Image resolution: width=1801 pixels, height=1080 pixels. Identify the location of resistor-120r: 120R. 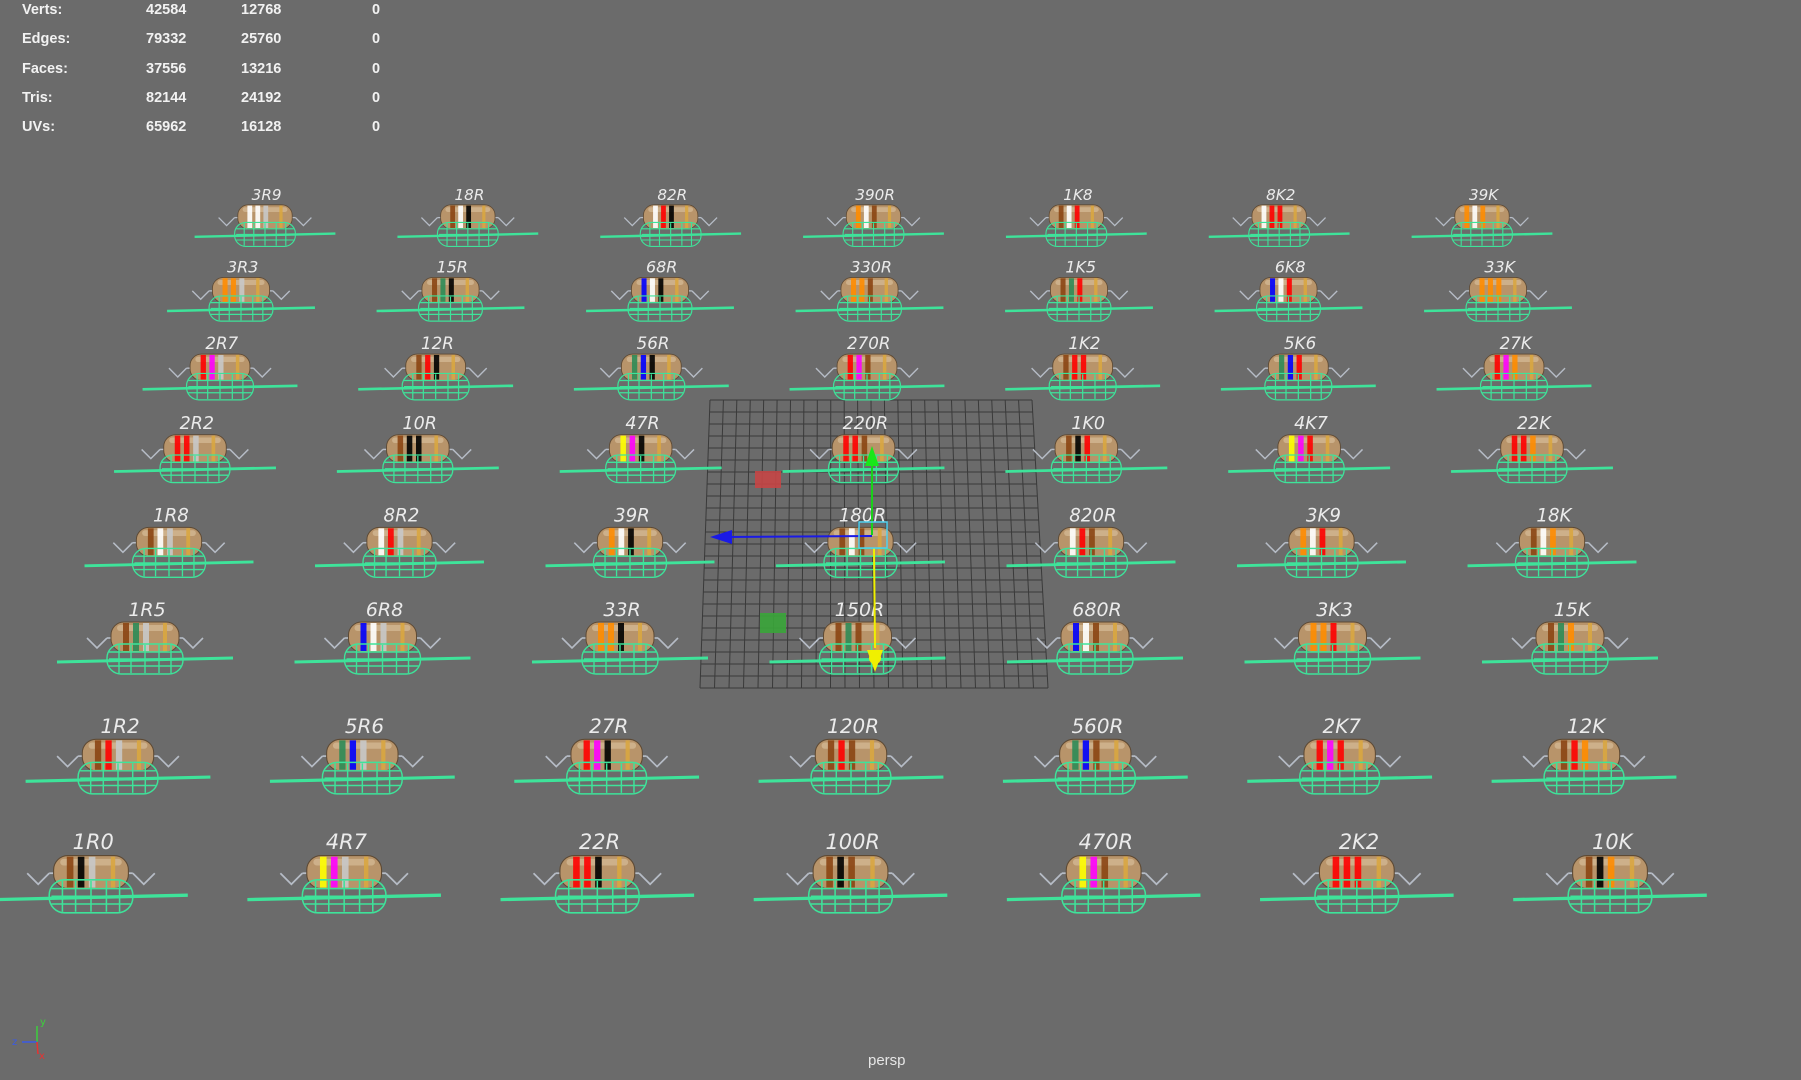
(851, 754).